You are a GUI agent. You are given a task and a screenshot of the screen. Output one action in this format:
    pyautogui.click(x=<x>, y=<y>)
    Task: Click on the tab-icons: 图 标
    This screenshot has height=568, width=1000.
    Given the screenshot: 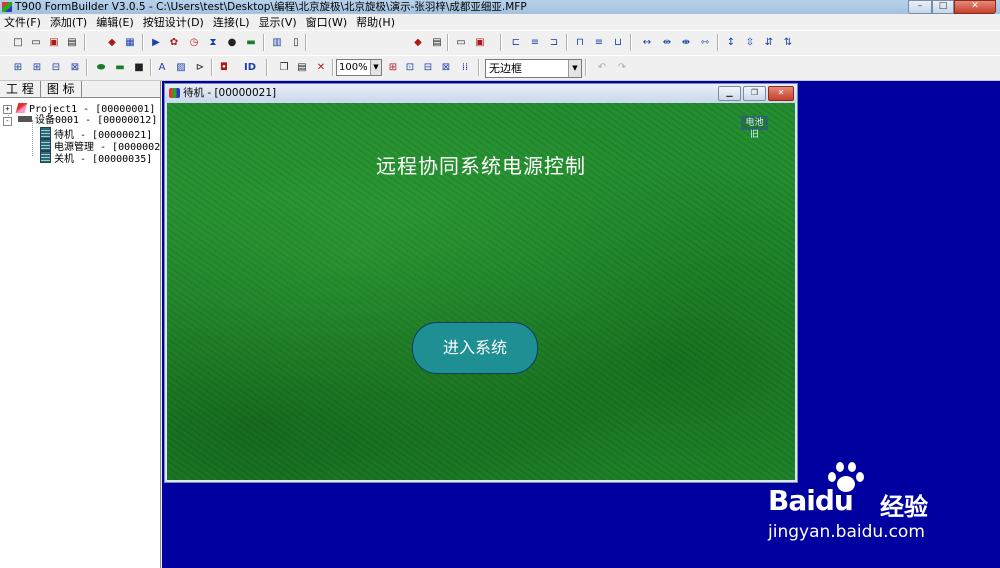 What is the action you would take?
    pyautogui.click(x=61, y=89)
    